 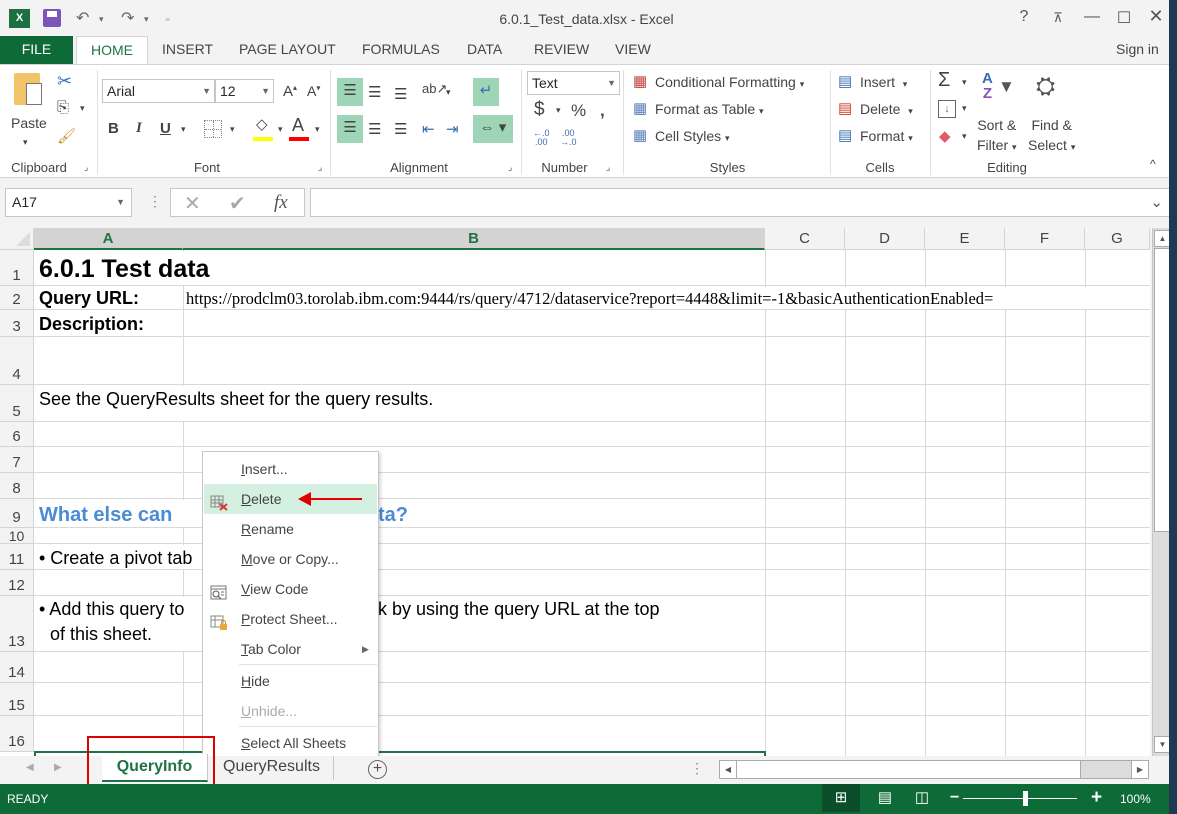 I want to click on orientation-dropdown-icon: ▾, so click(x=448, y=92).